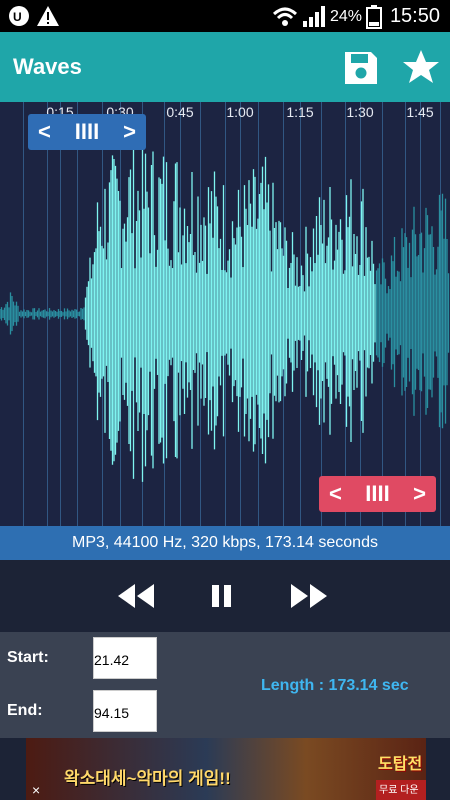  What do you see at coordinates (300, 112) in the screenshot?
I see `timeline-tick: 1:15` at bounding box center [300, 112].